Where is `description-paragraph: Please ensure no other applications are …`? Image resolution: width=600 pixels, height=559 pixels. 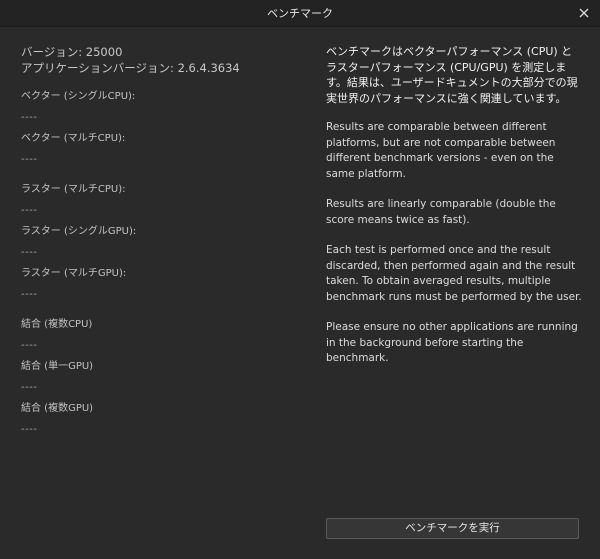 description-paragraph: Please ensure no other applications are … is located at coordinates (452, 342).